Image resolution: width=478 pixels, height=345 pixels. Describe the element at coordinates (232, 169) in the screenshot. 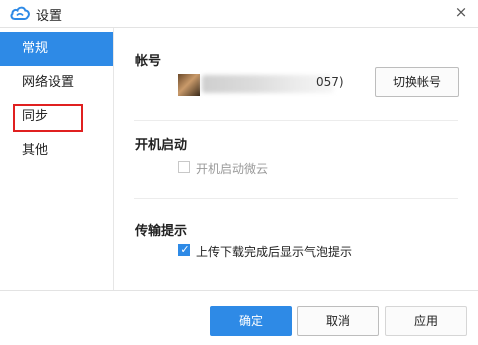

I see `startup-checkbox-label: 开机启动微云` at that location.